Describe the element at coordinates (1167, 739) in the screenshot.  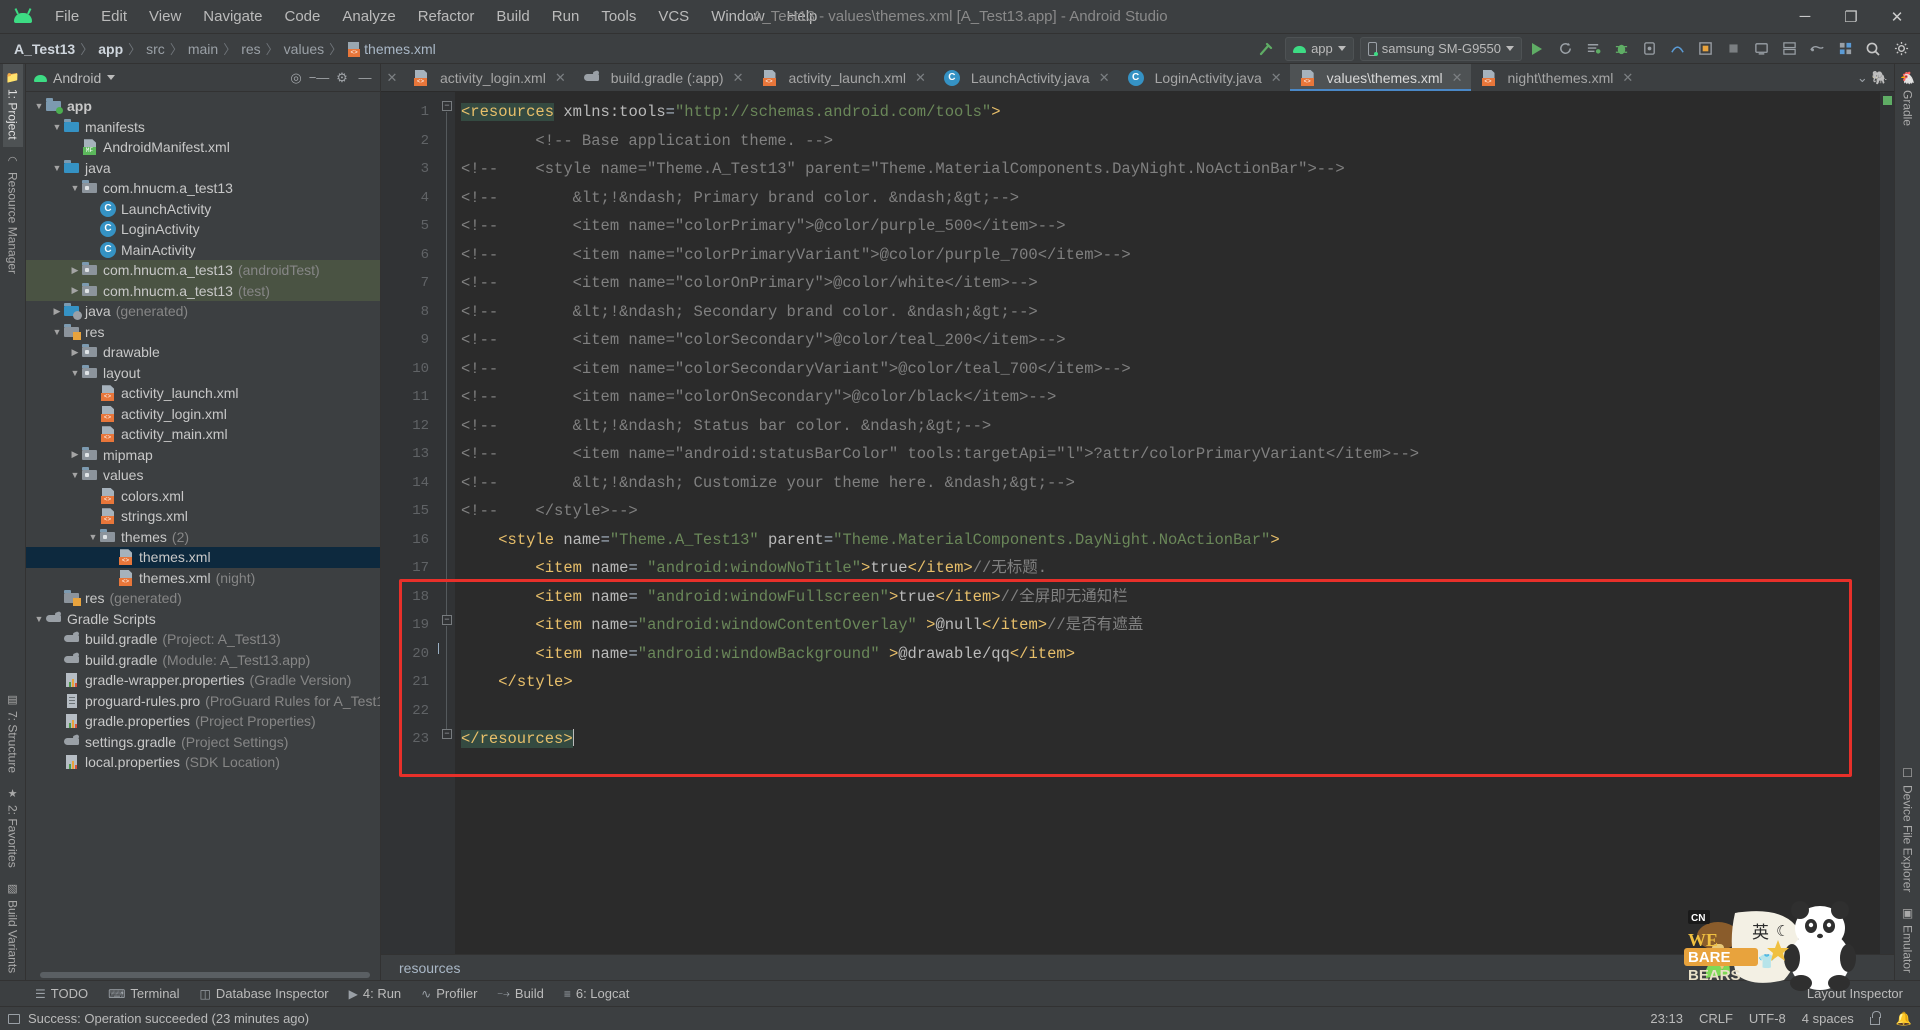
I see `code-line: </resources>` at that location.